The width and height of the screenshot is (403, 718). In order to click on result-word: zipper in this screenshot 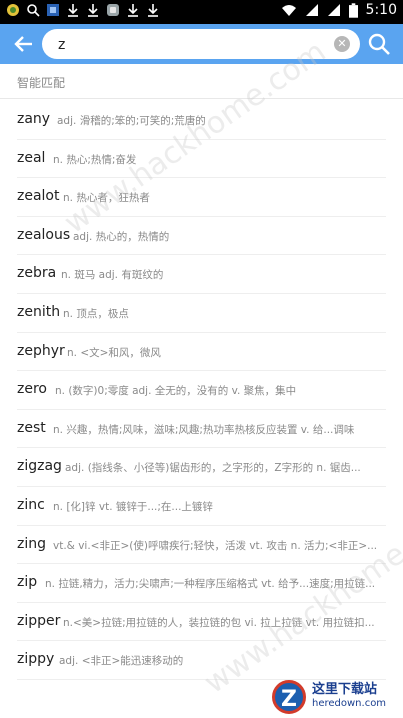, I will do `click(39, 620)`.